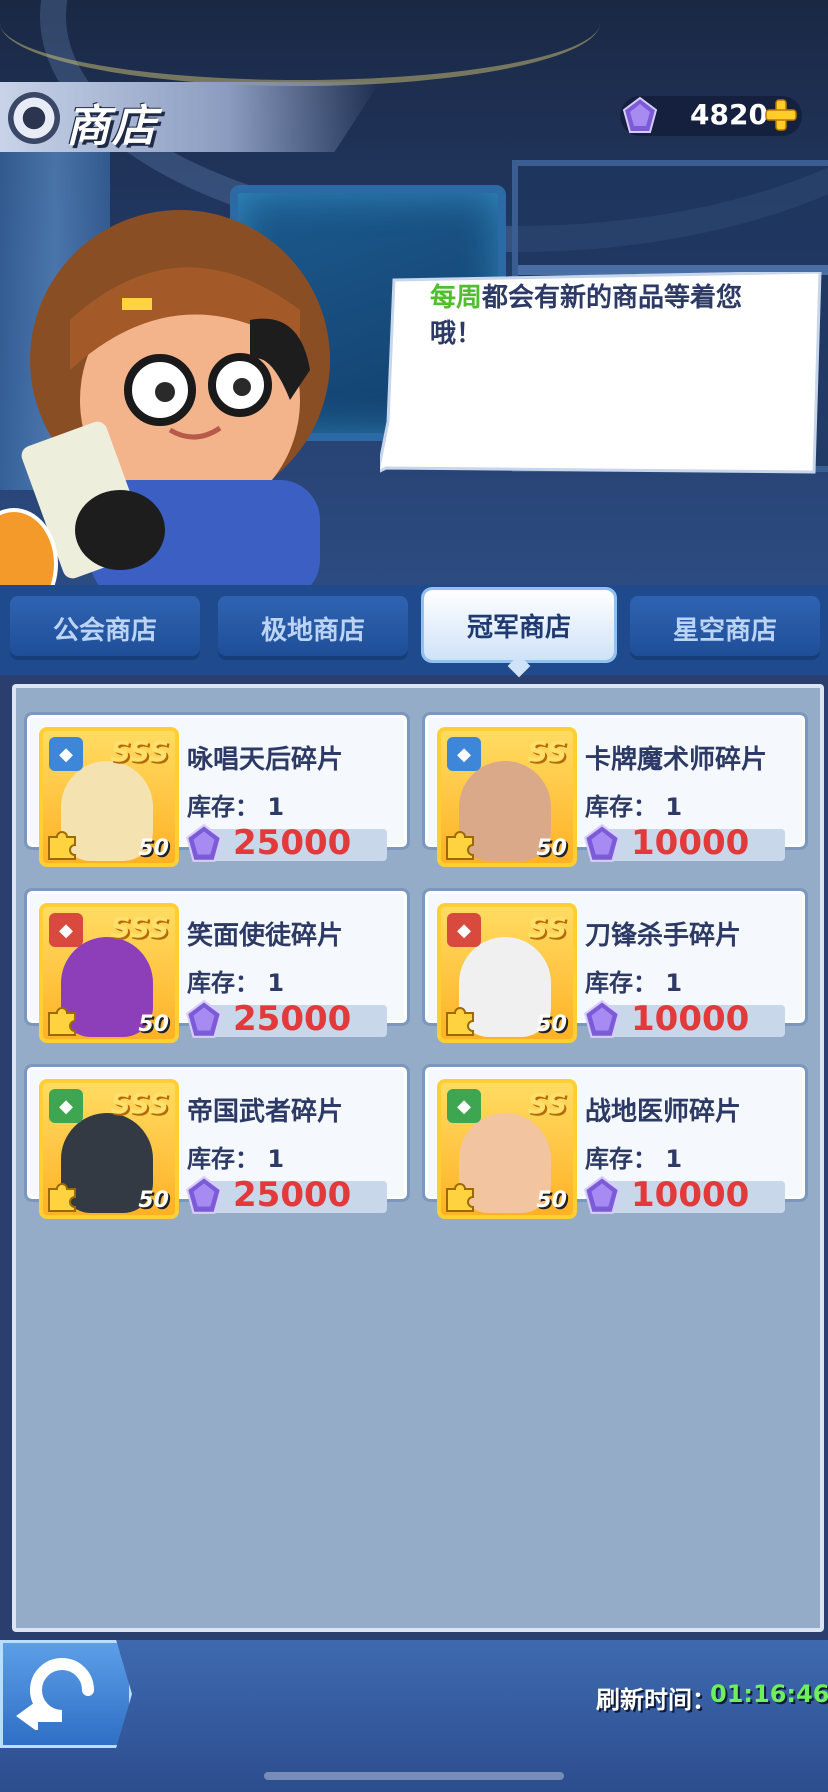 The width and height of the screenshot is (828, 1792). Describe the element at coordinates (58, 1690) in the screenshot. I see `back-arrow-icon` at that location.